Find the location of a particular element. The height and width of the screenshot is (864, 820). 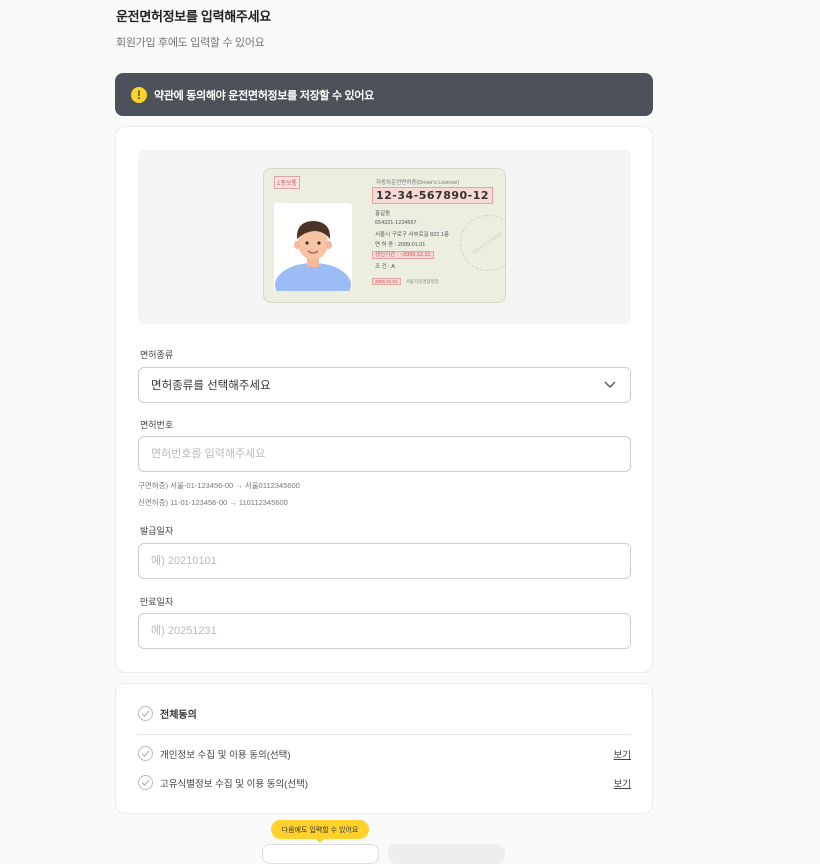

license-number-hint-old: 구면허증) 서울-01-123456-00 → 서울0112345600 is located at coordinates (219, 485).